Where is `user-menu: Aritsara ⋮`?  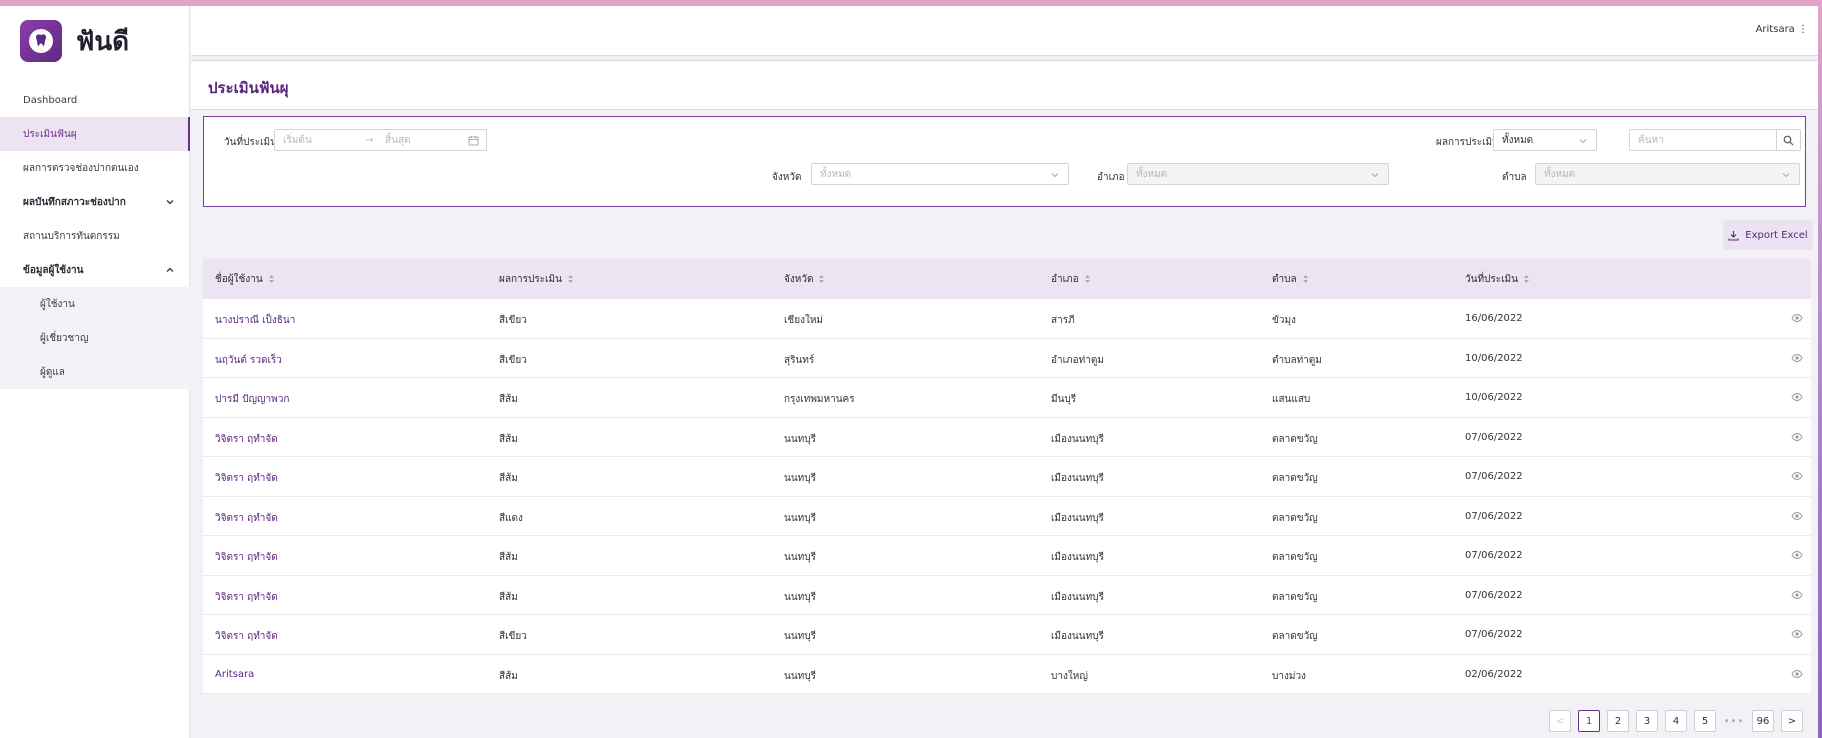 user-menu: Aritsara ⋮ is located at coordinates (1782, 29).